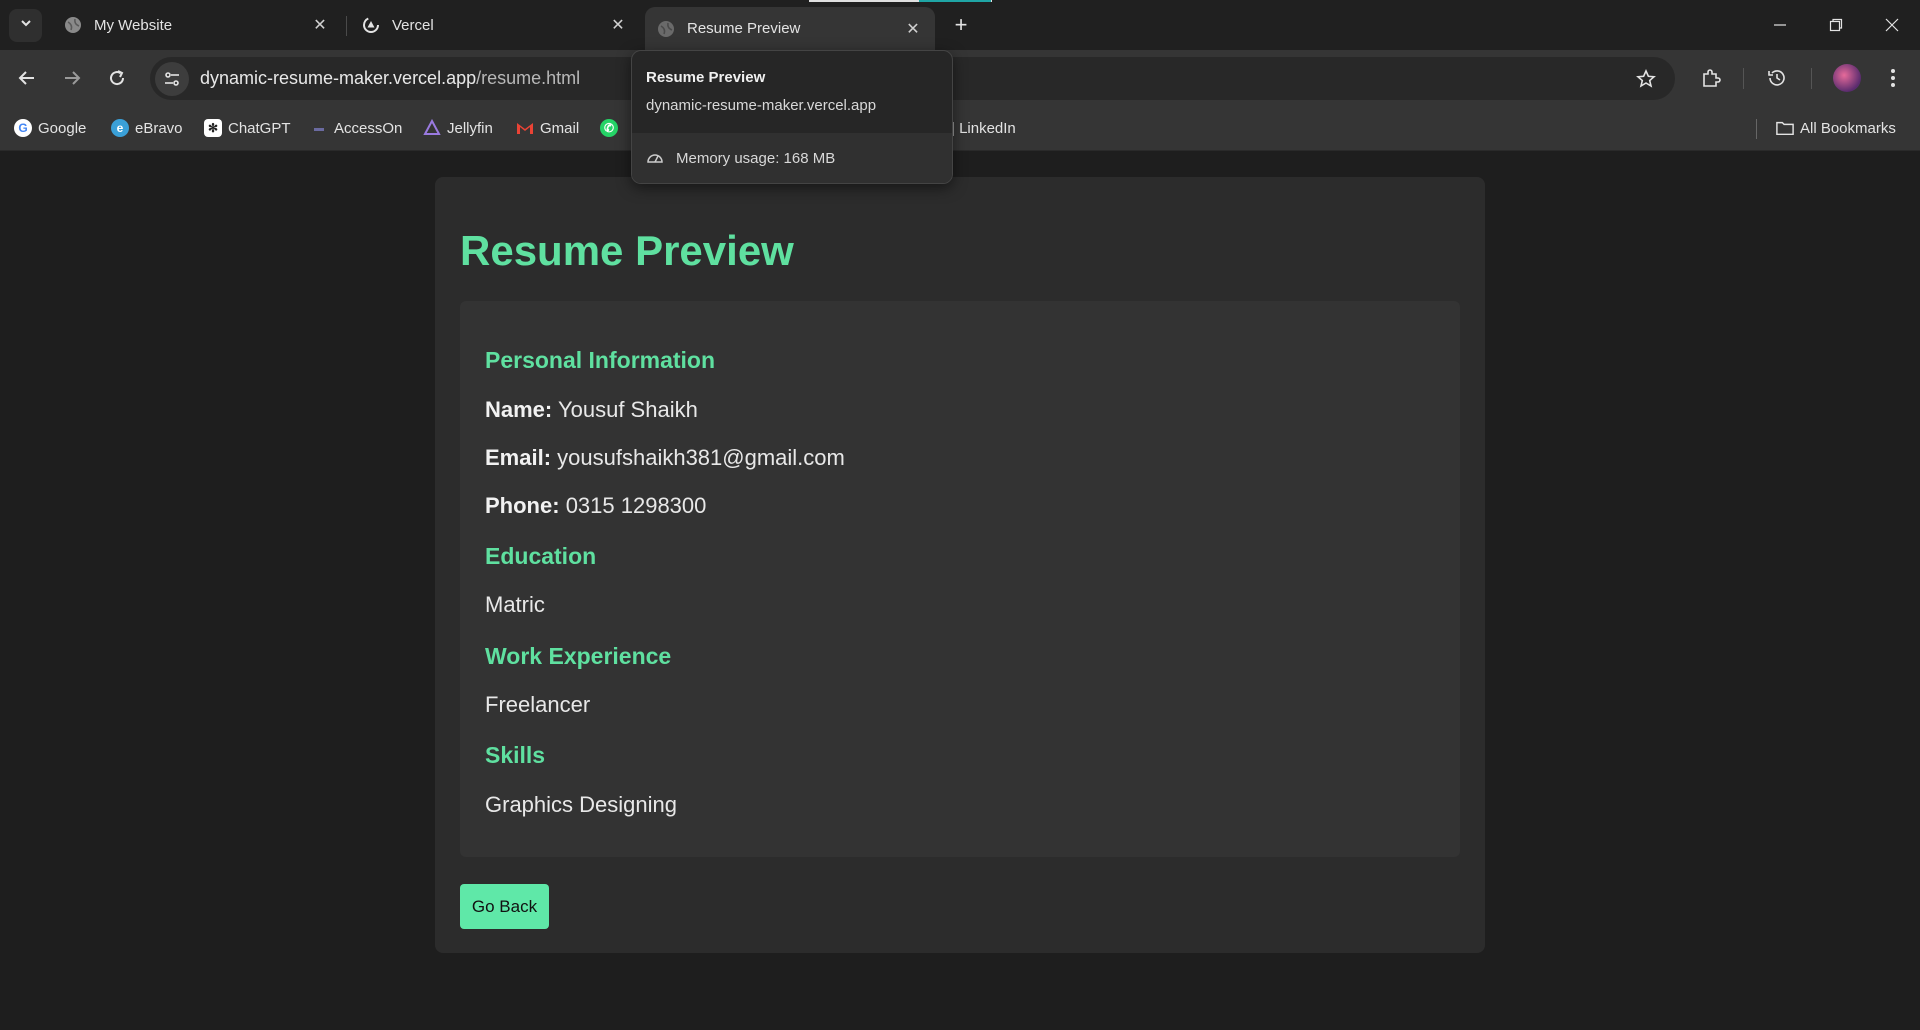 The width and height of the screenshot is (1920, 1030). I want to click on email-line: Email: yousufshaikh381@gmail.com, so click(665, 458).